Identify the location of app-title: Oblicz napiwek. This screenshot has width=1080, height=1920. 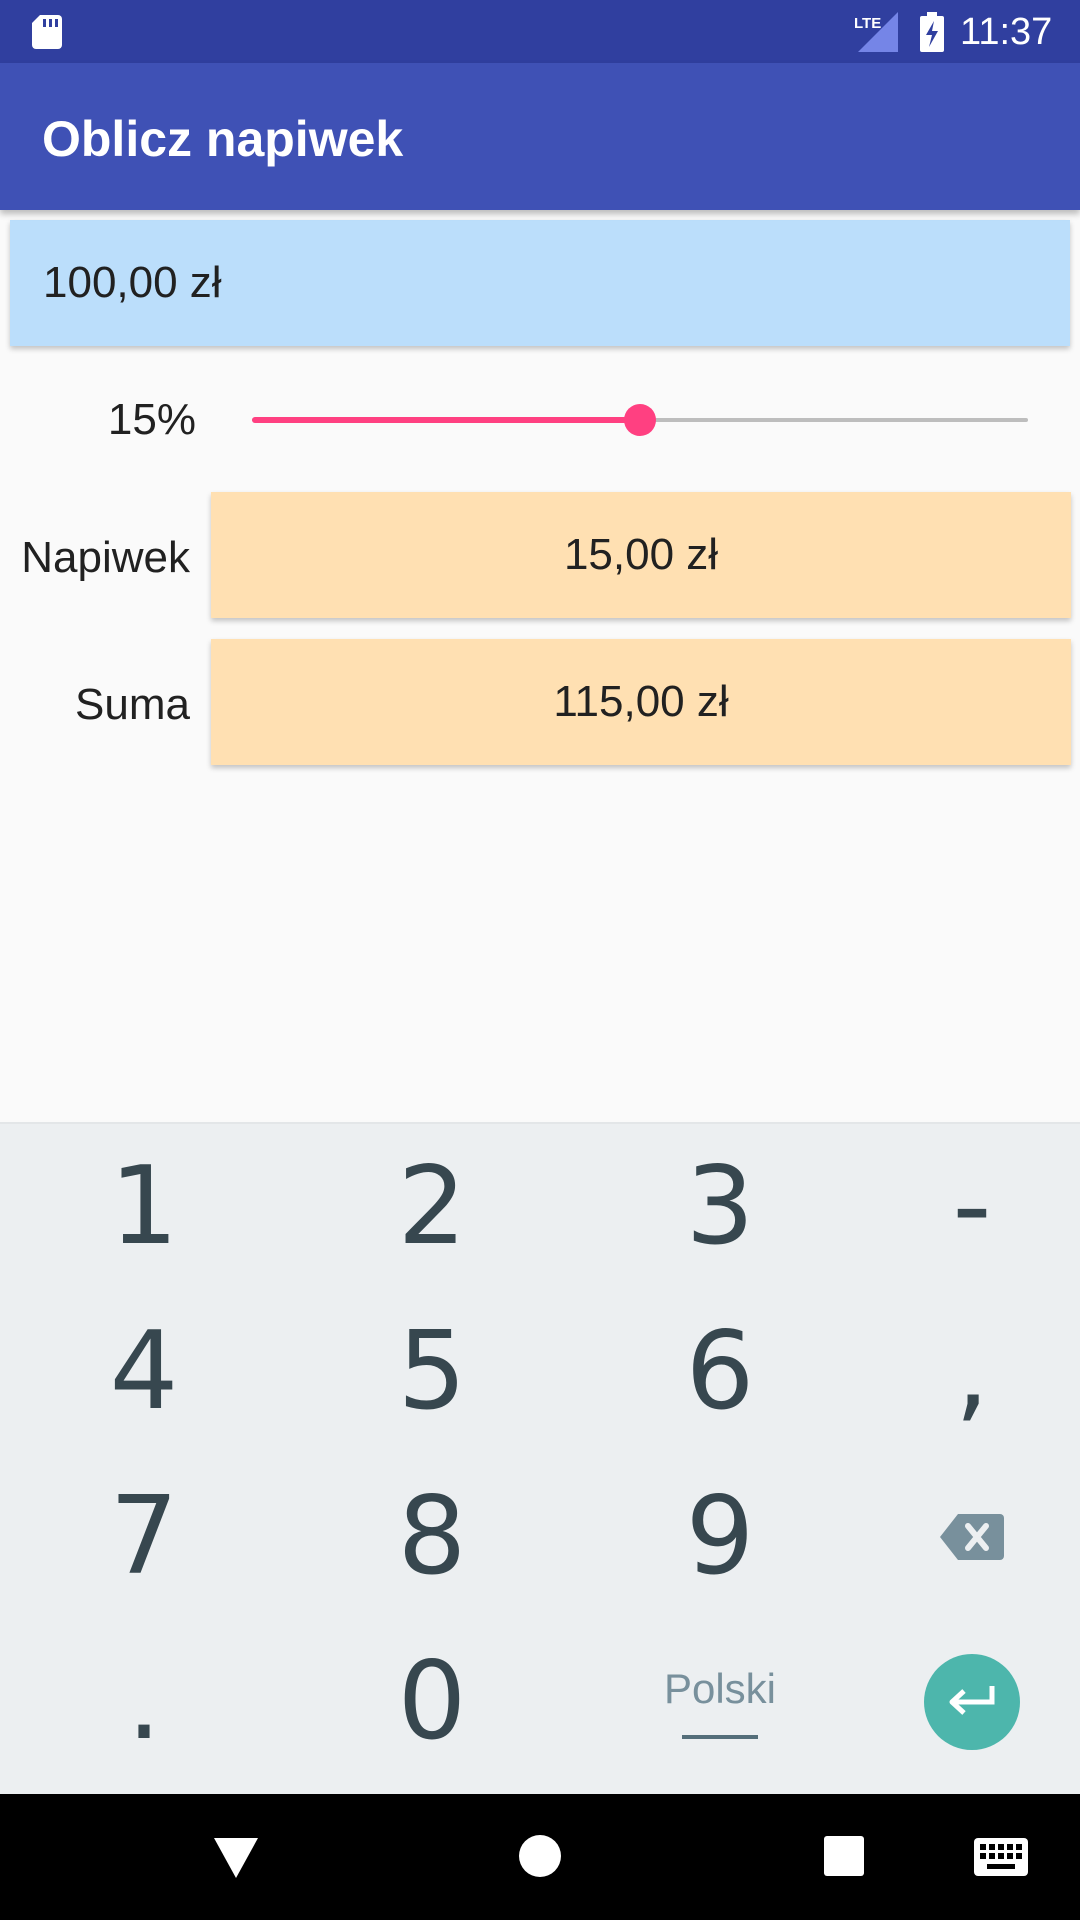
(223, 139).